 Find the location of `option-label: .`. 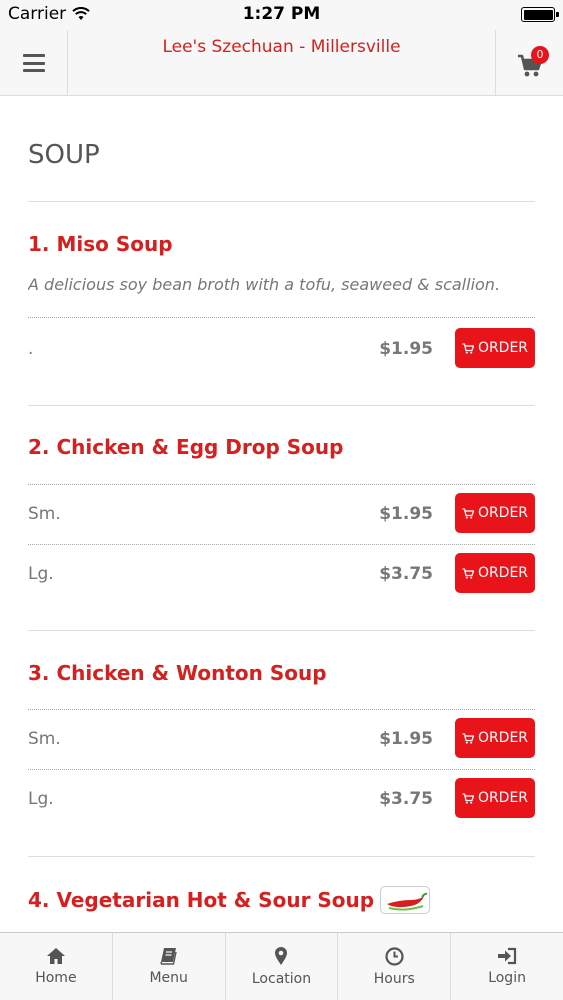

option-label: . is located at coordinates (31, 349).